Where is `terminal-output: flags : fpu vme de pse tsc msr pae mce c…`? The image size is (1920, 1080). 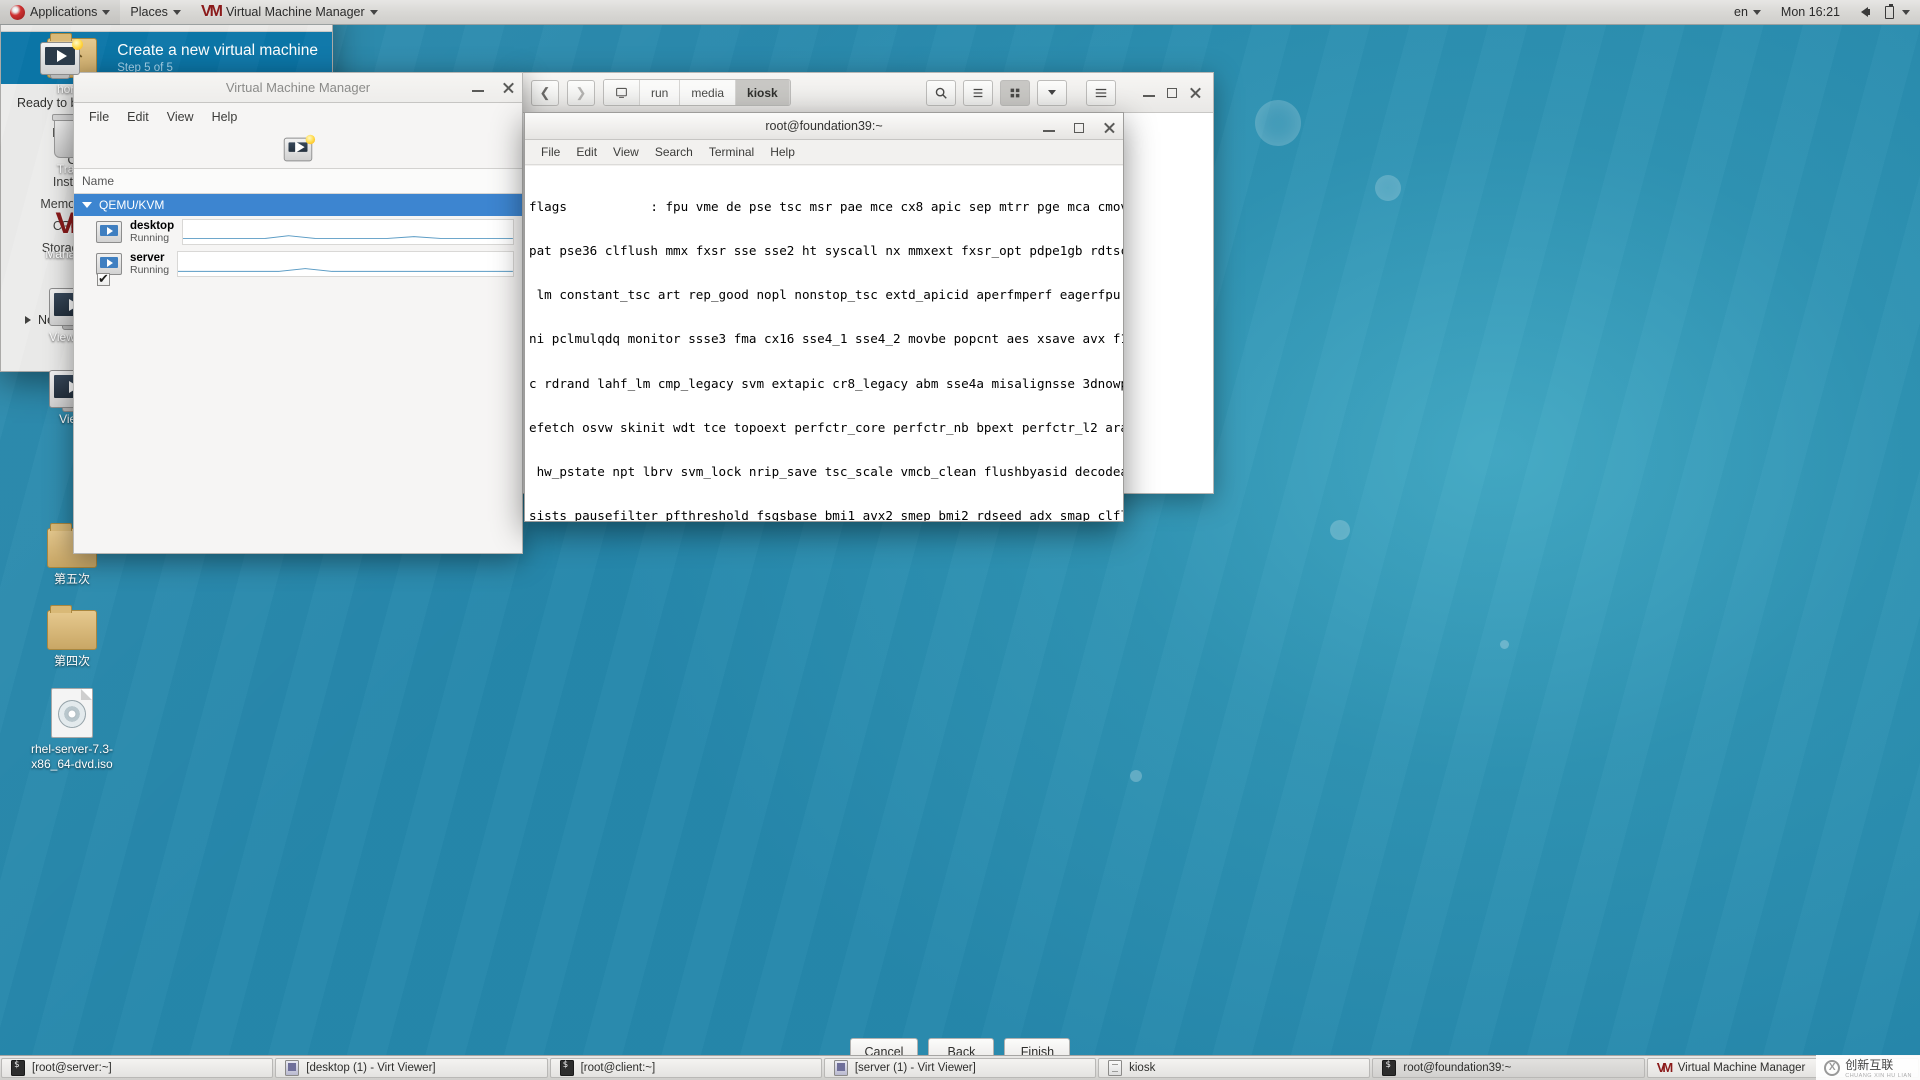
terminal-output: flags : fpu vme de pse tsc msr pae mce c… is located at coordinates (824, 343).